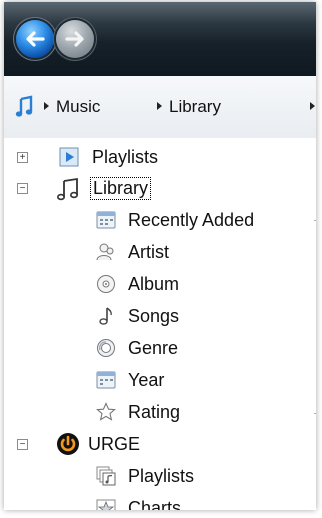 Image resolution: width=322 pixels, height=518 pixels. I want to click on tree-item-artist: Artist, so click(148, 252).